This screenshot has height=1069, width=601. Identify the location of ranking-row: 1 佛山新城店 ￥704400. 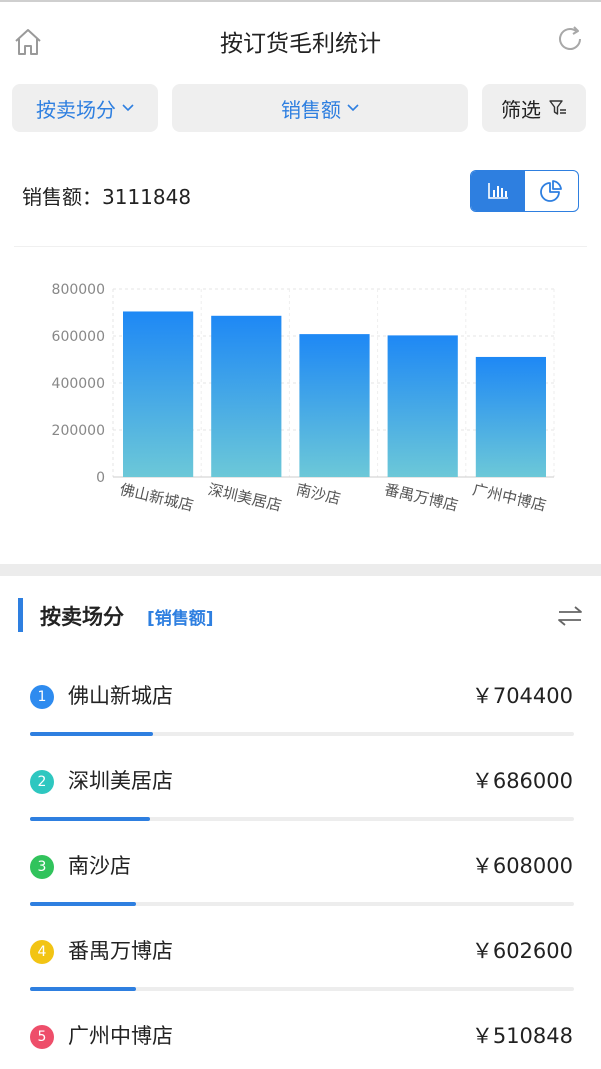
(300, 718).